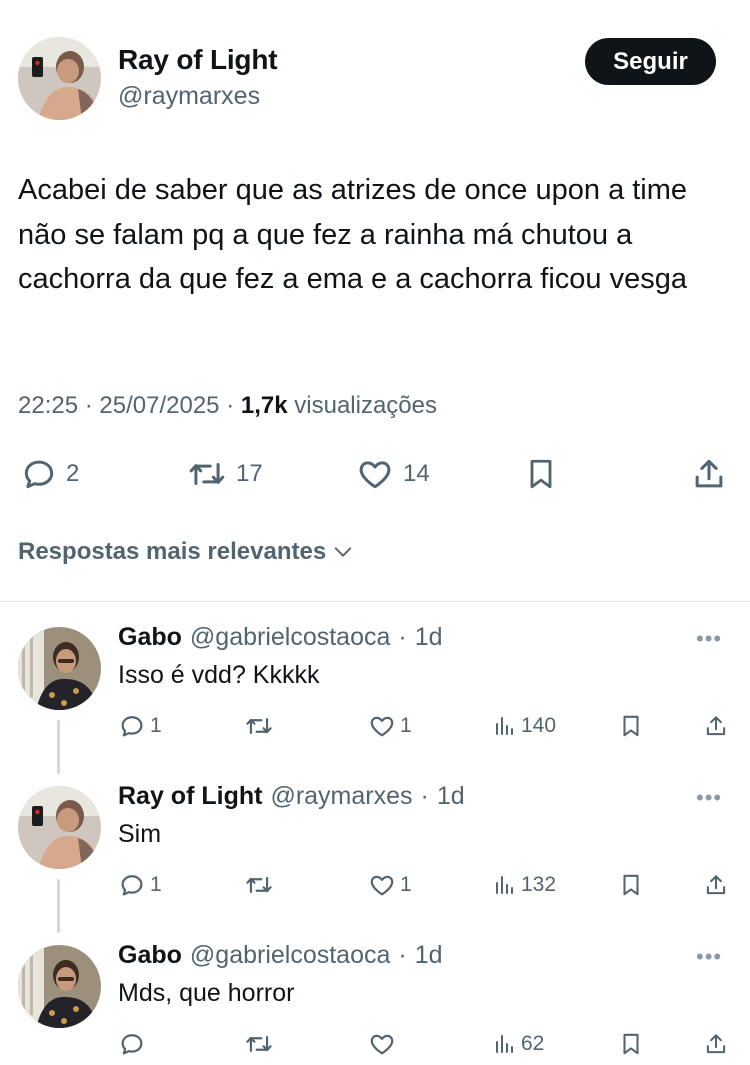 The image size is (750, 1065). I want to click on reply-count: 2, so click(73, 473).